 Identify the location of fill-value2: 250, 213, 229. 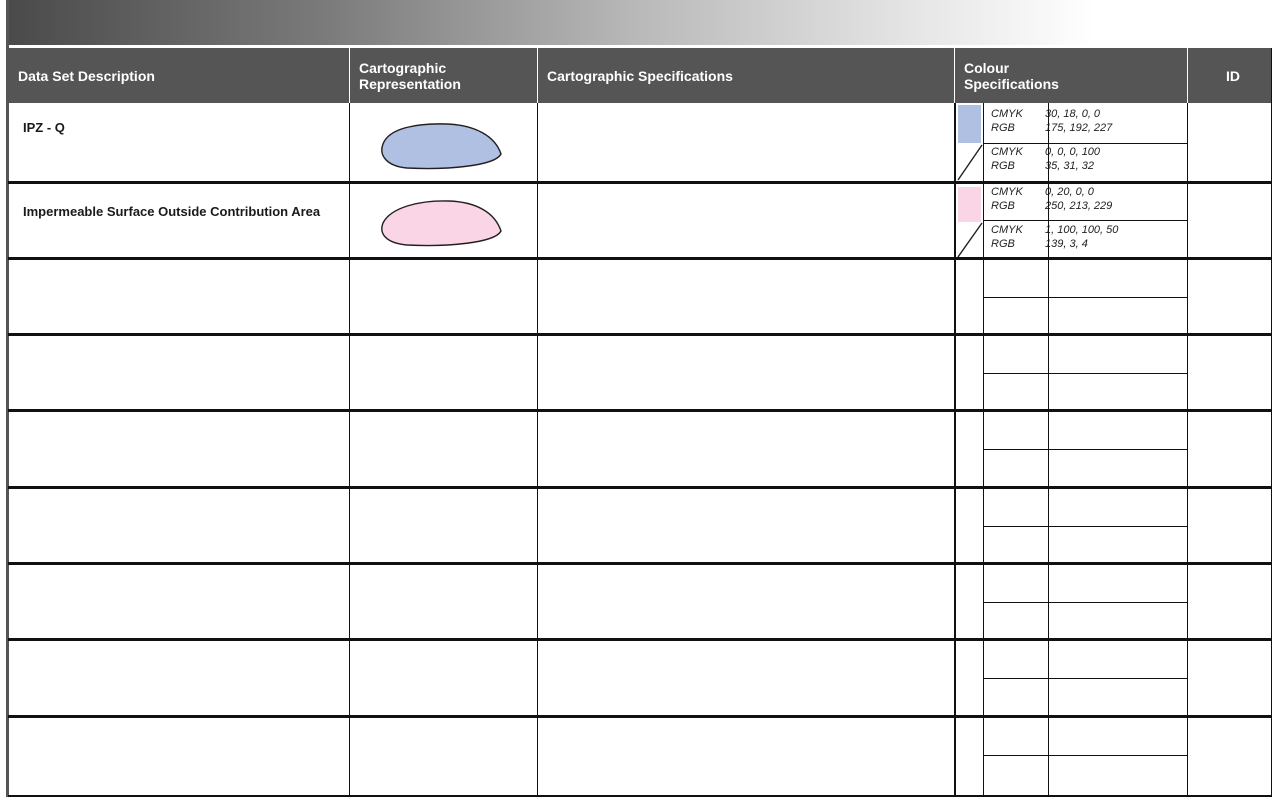
(1079, 206).